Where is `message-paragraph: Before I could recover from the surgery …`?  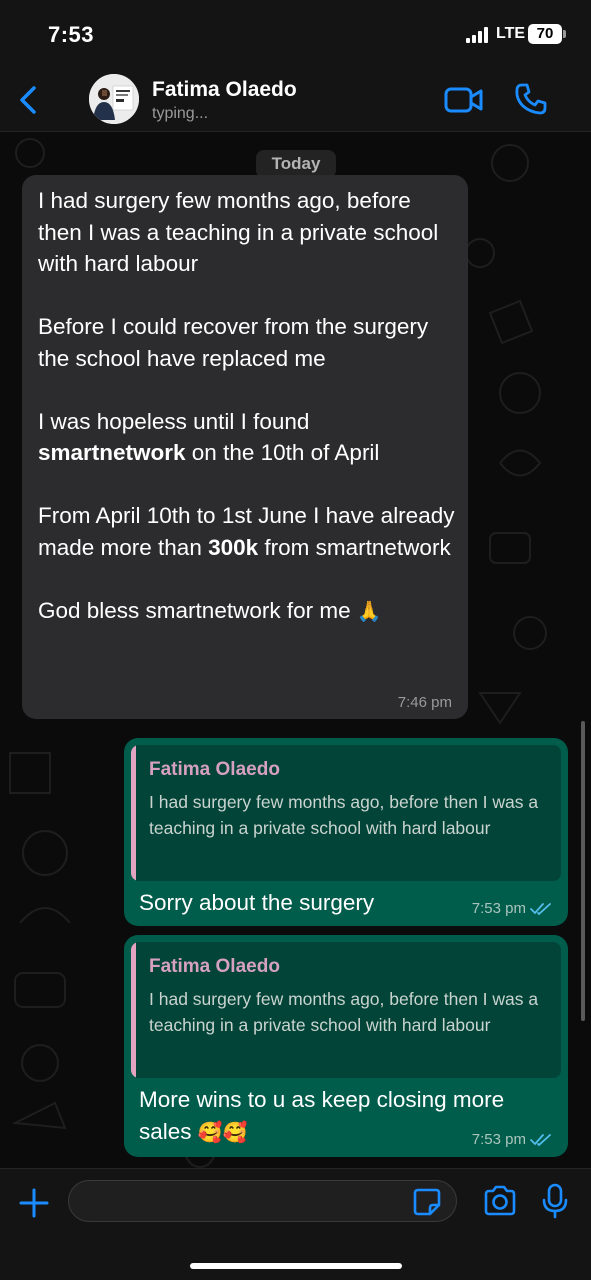 message-paragraph: Before I could recover from the surgery … is located at coordinates (236, 342).